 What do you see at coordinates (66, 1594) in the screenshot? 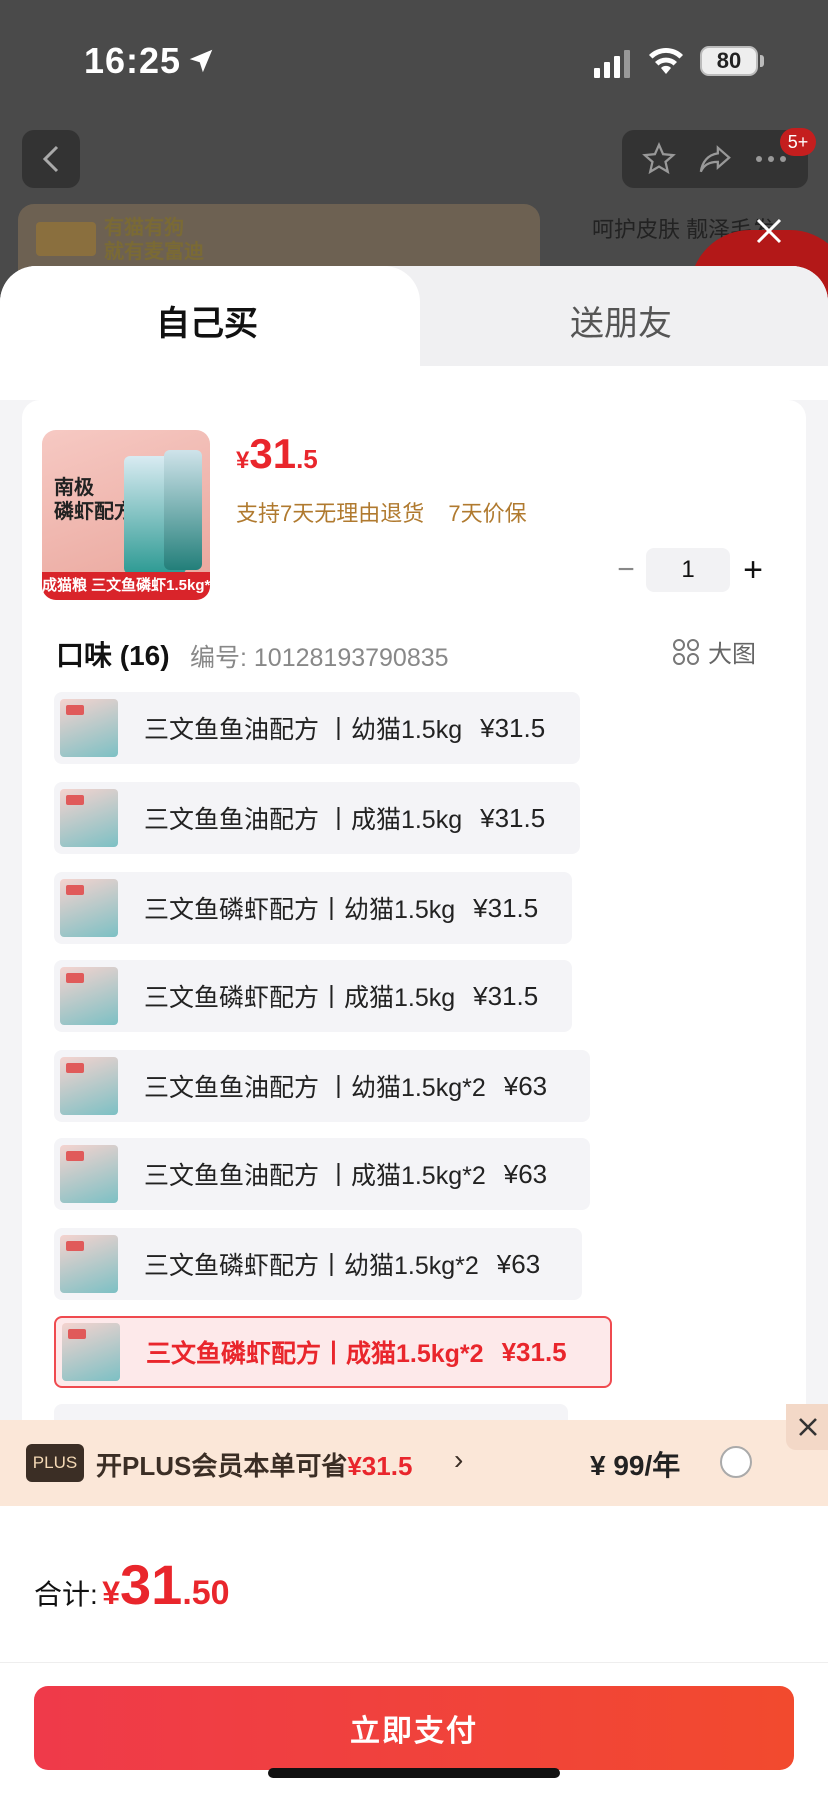
I see `total-label: 合计:` at bounding box center [66, 1594].